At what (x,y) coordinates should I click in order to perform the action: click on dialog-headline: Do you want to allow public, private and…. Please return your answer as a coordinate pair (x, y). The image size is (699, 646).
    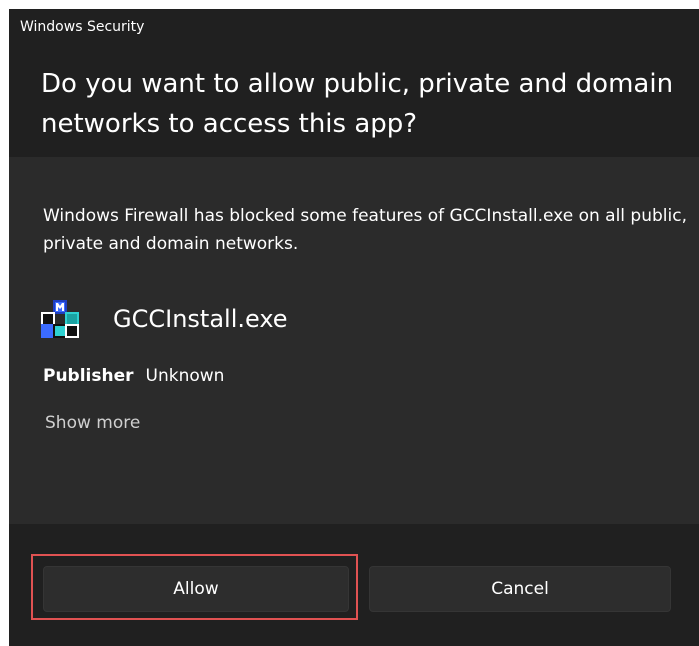
    Looking at the image, I should click on (357, 104).